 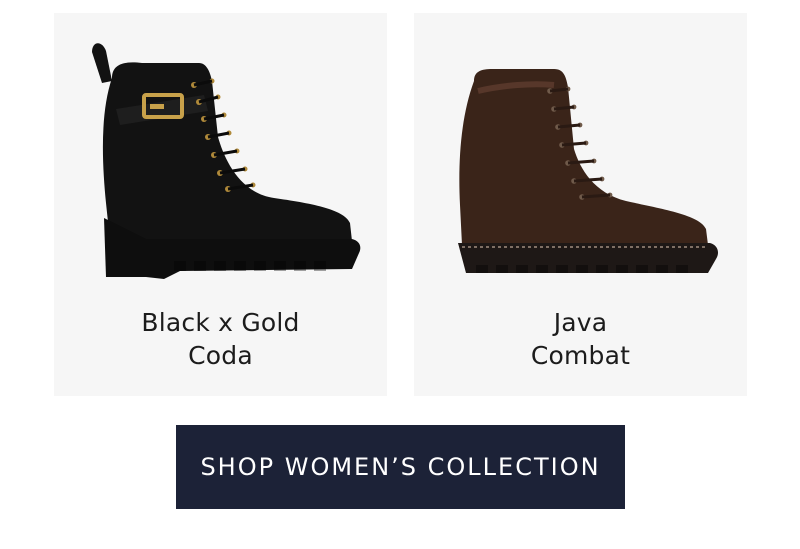 I want to click on product-title-line-2: Combat, so click(x=580, y=355).